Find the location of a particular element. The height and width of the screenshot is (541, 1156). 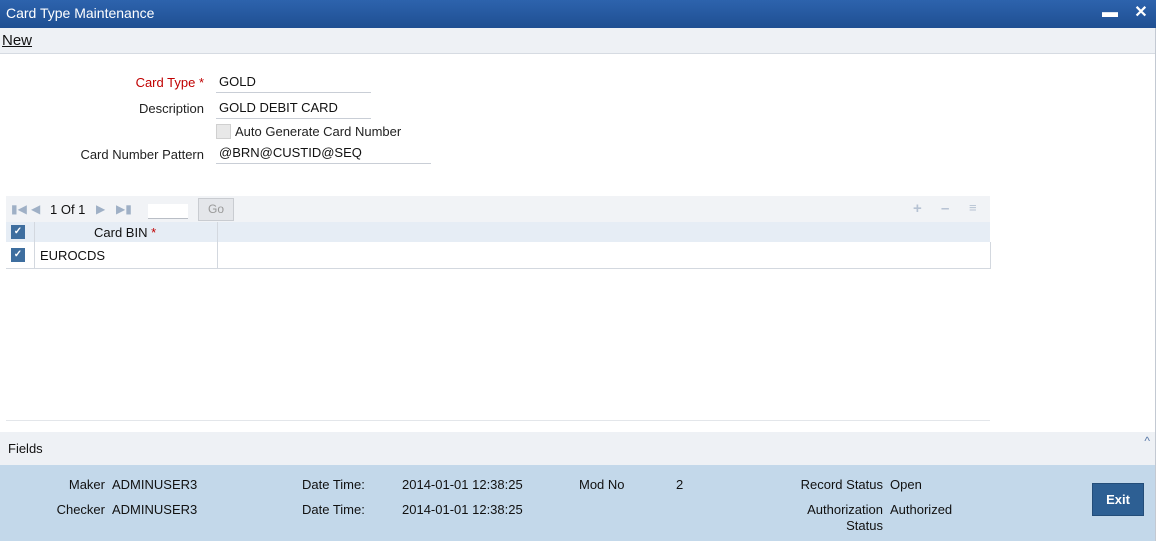

mod-no-value: 2 is located at coordinates (680, 484).